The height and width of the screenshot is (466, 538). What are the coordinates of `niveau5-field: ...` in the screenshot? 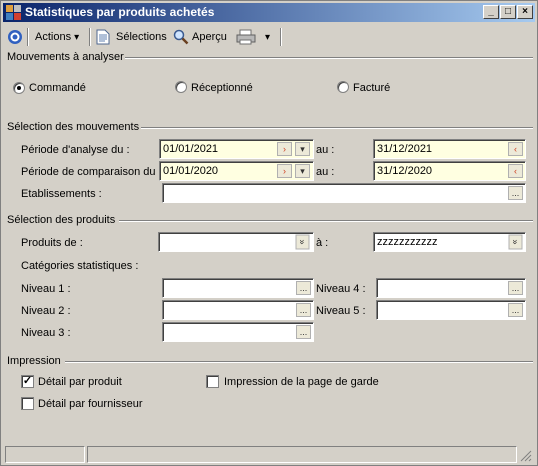 It's located at (451, 310).